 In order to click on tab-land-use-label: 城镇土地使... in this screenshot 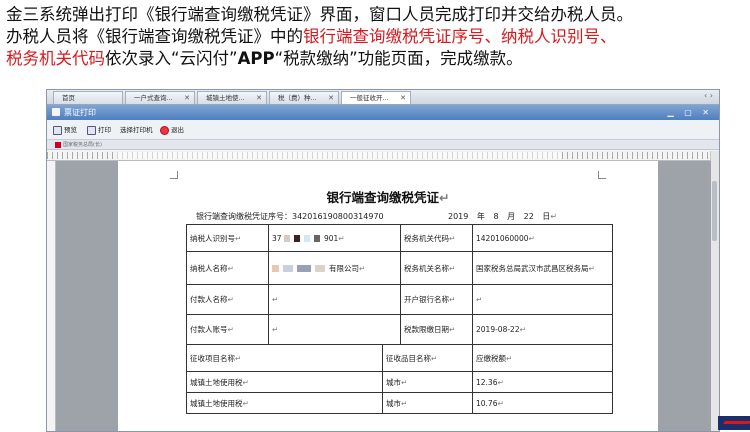, I will do `click(225, 98)`.